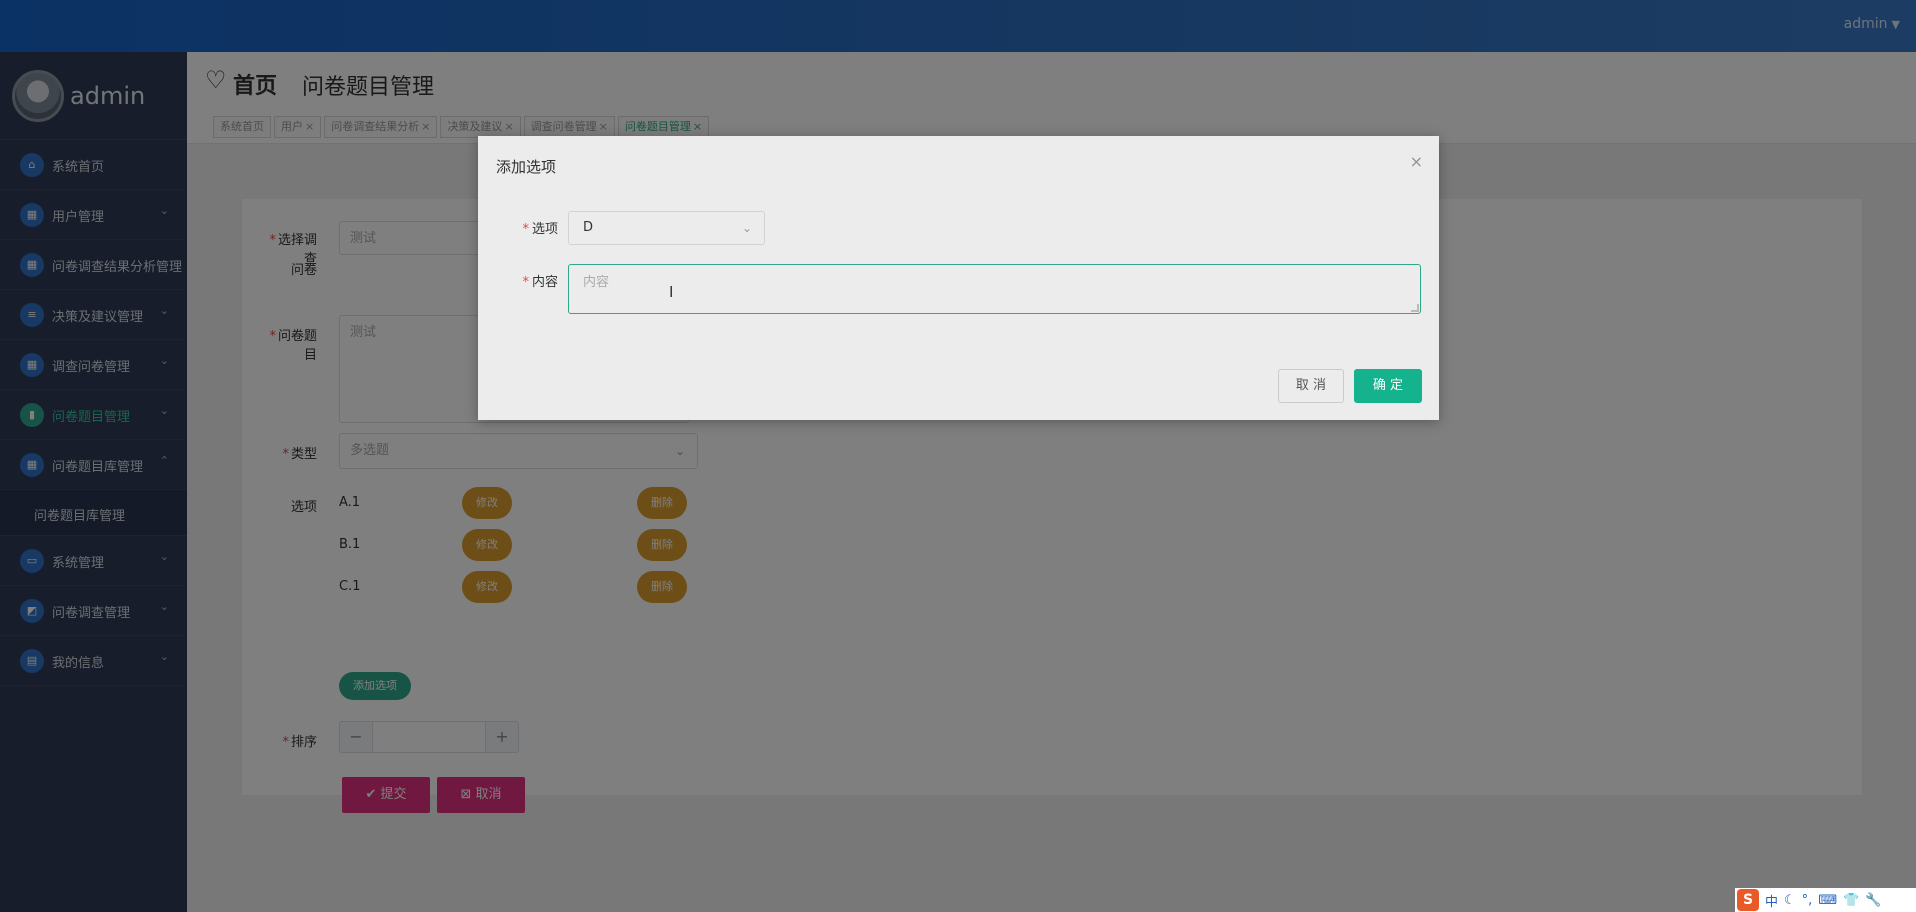  I want to click on dialog-confirm-button: 确 定, so click(1388, 386).